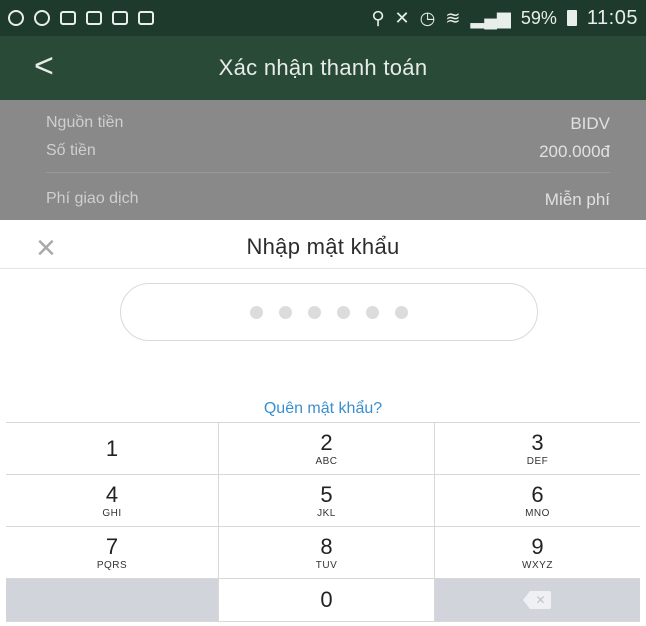  What do you see at coordinates (538, 17) in the screenshot?
I see `battery-percent: 59%` at bounding box center [538, 17].